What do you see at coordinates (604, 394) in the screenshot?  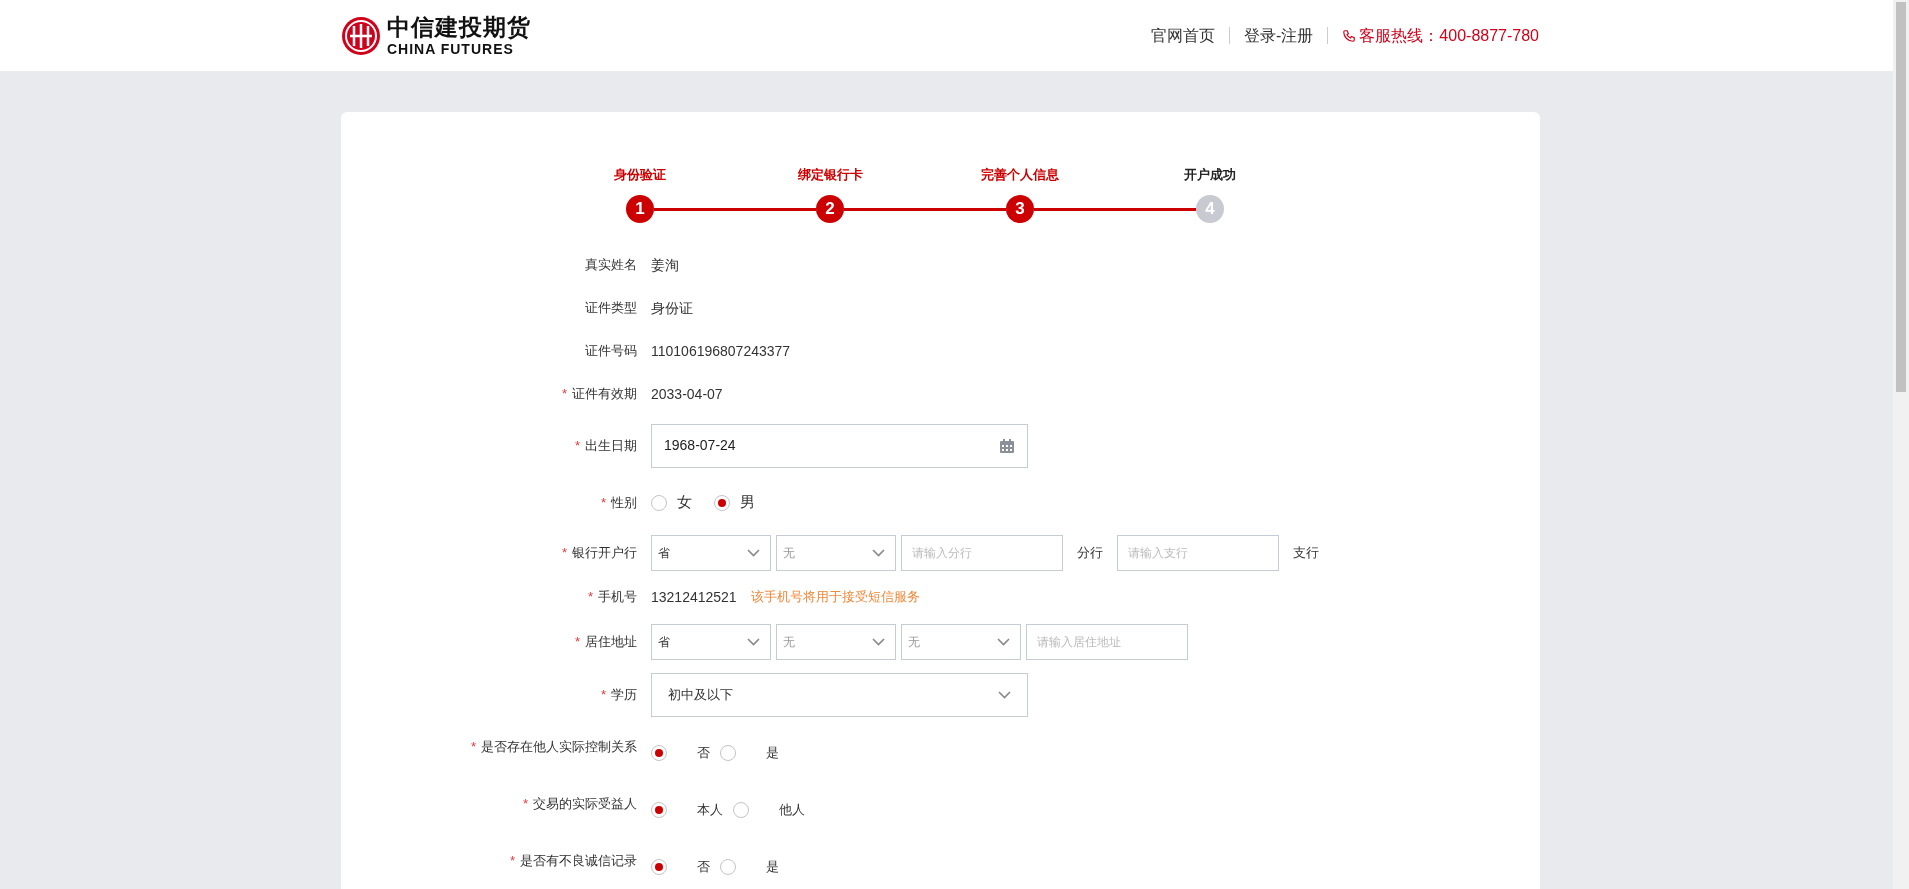 I see `field-label: 证件有效期` at bounding box center [604, 394].